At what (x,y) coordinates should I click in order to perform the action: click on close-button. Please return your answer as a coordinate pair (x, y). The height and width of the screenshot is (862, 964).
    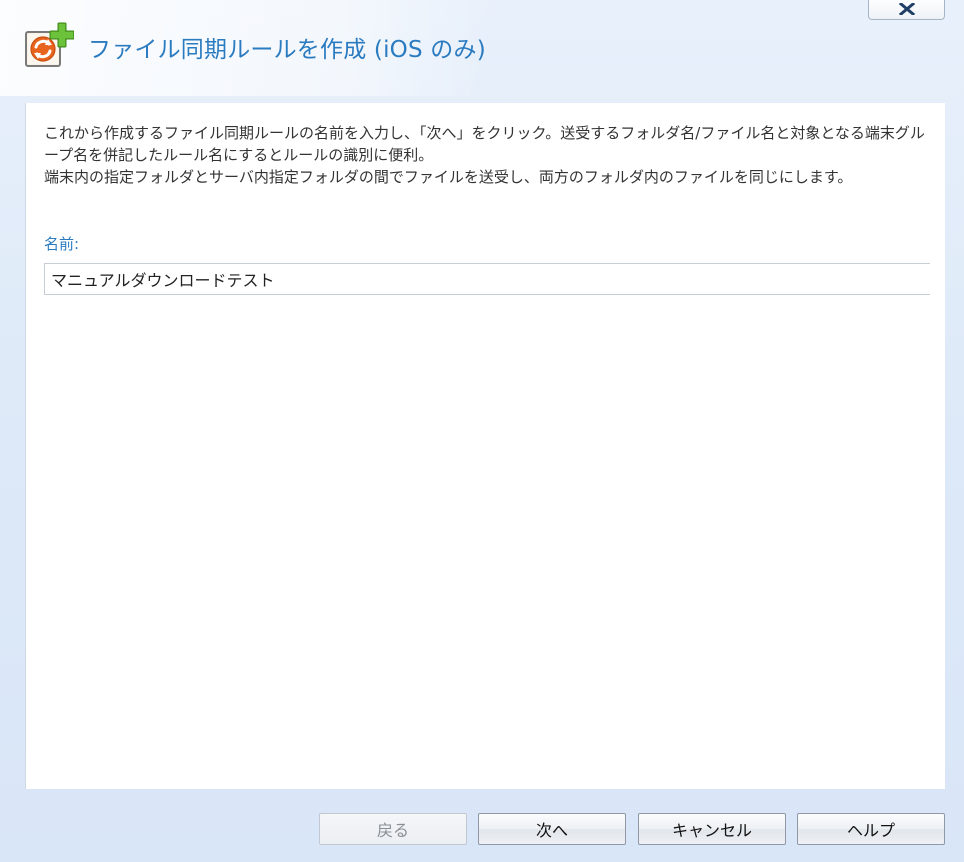
    Looking at the image, I should click on (906, 10).